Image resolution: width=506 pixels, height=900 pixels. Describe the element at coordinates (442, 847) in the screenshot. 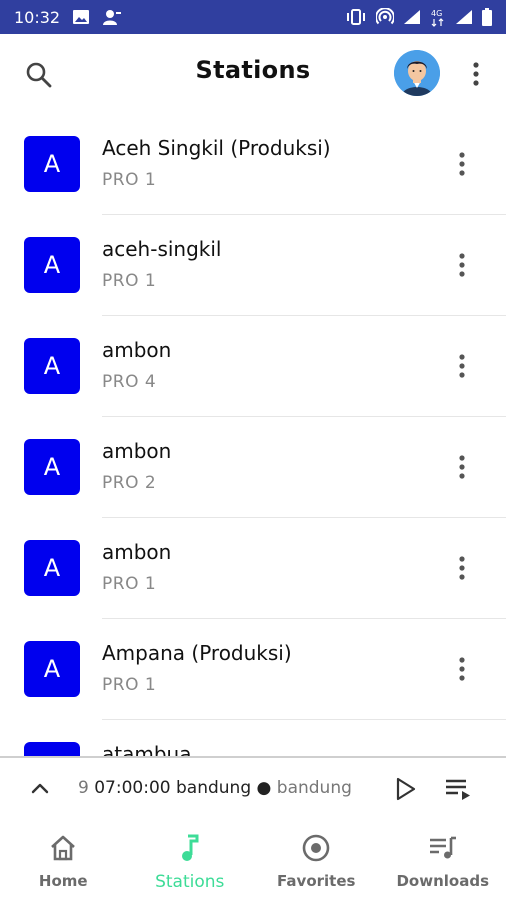

I see `playlist-icon` at that location.